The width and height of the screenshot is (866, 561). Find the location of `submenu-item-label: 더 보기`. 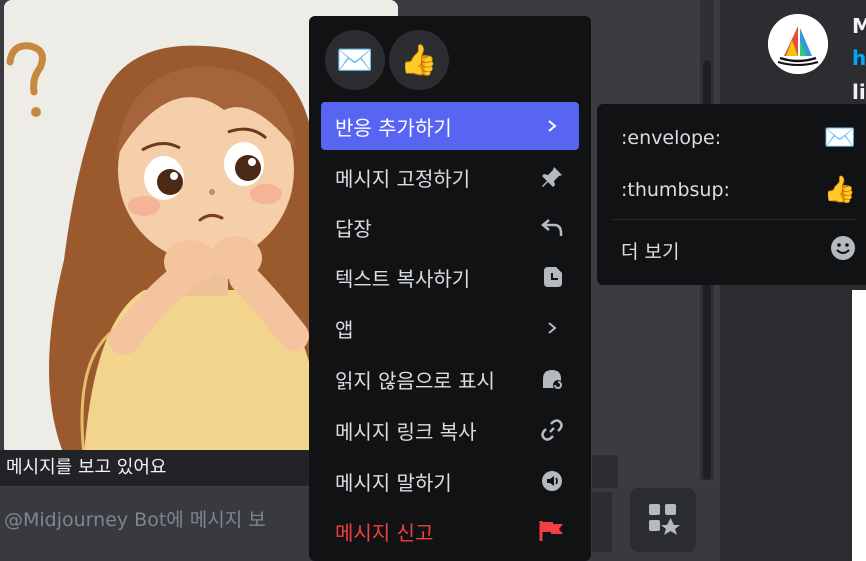

submenu-item-label: 더 보기 is located at coordinates (650, 251).